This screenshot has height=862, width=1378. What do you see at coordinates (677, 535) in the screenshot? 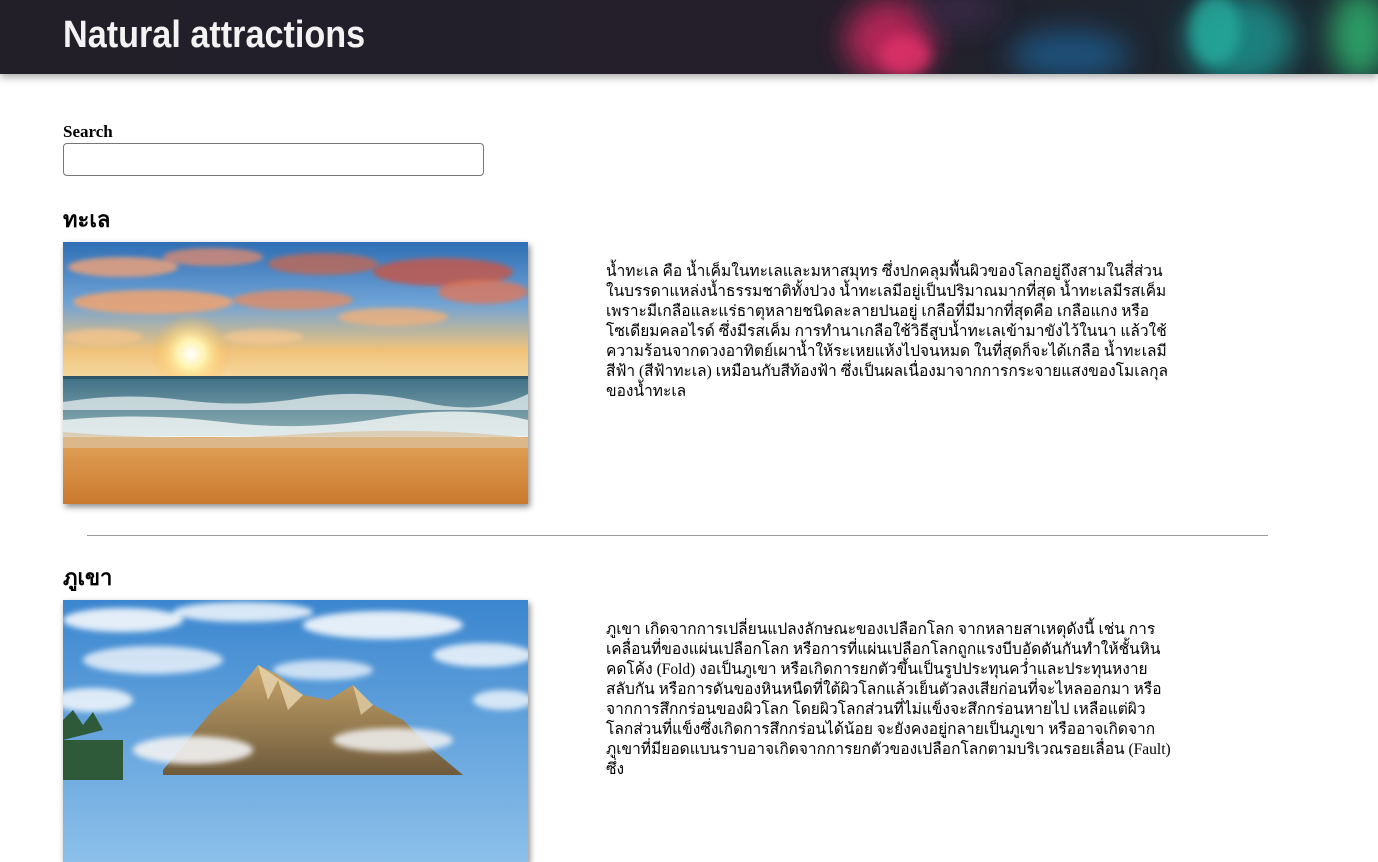
I see `section-divider` at bounding box center [677, 535].